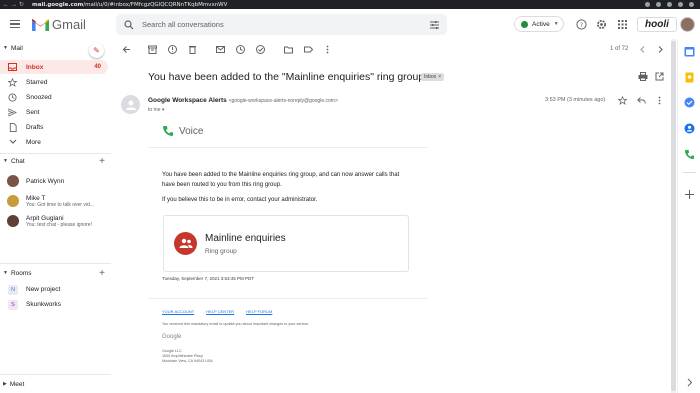  What do you see at coordinates (54, 142) in the screenshot?
I see `sidebar-item-more: More` at bounding box center [54, 142].